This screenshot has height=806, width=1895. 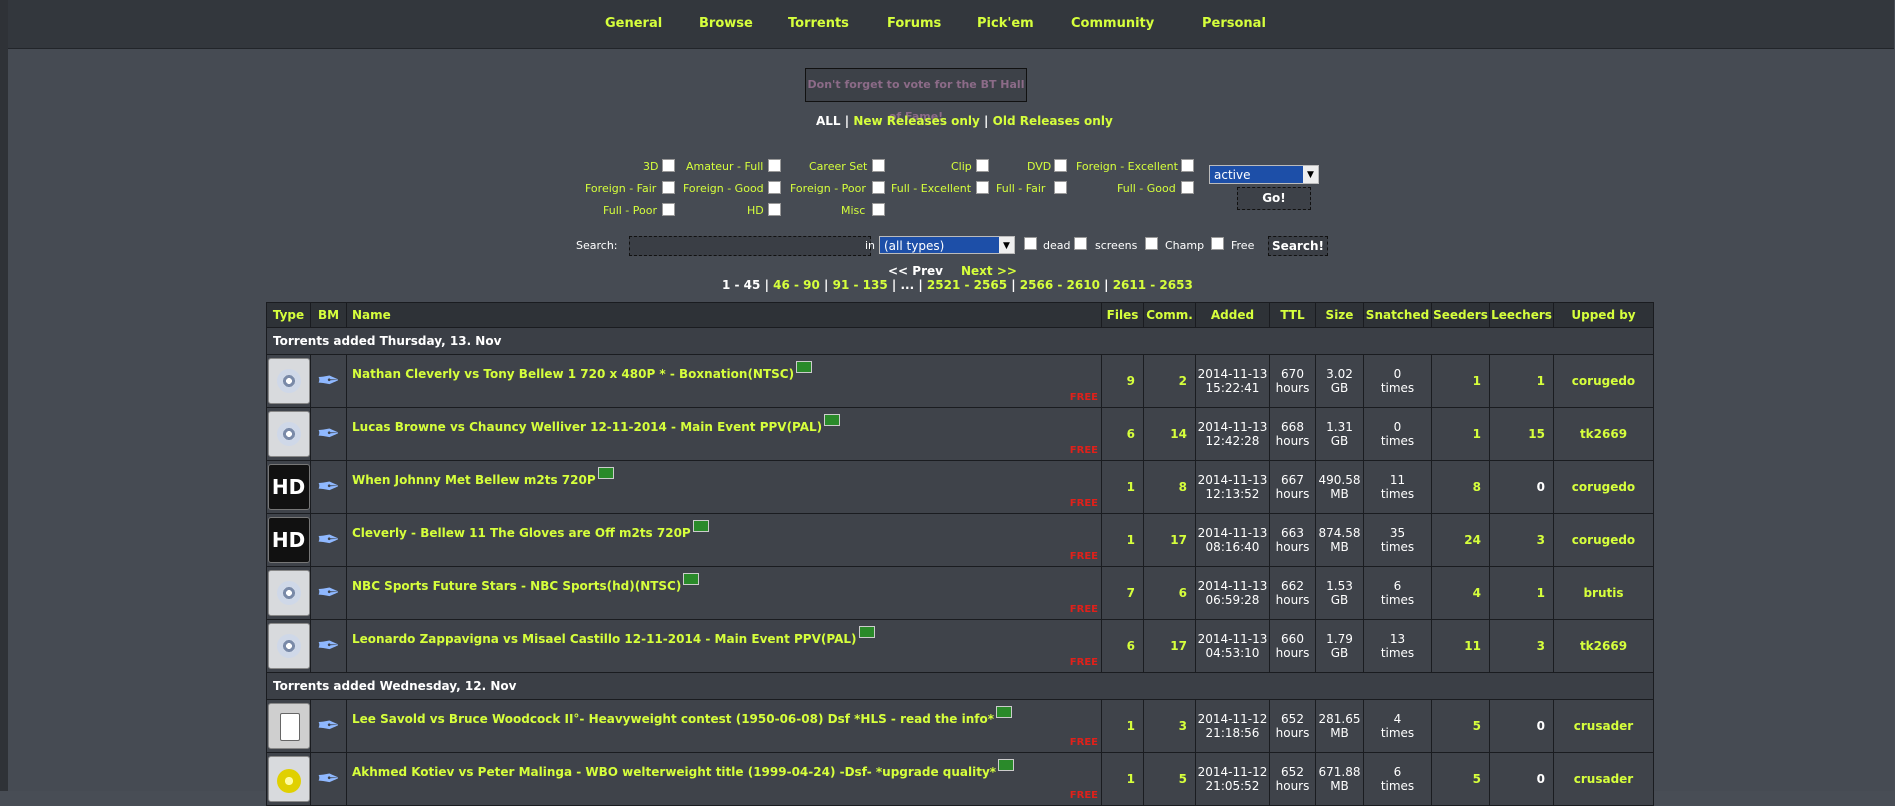 What do you see at coordinates (1397, 719) in the screenshot?
I see `snatched-value: 4` at bounding box center [1397, 719].